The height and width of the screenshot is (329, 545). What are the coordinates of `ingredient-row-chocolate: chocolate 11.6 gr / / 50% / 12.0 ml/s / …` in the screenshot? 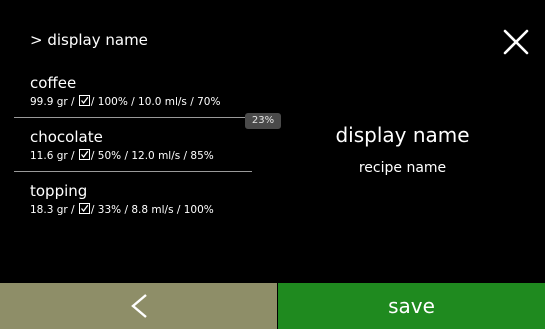 It's located at (122, 145).